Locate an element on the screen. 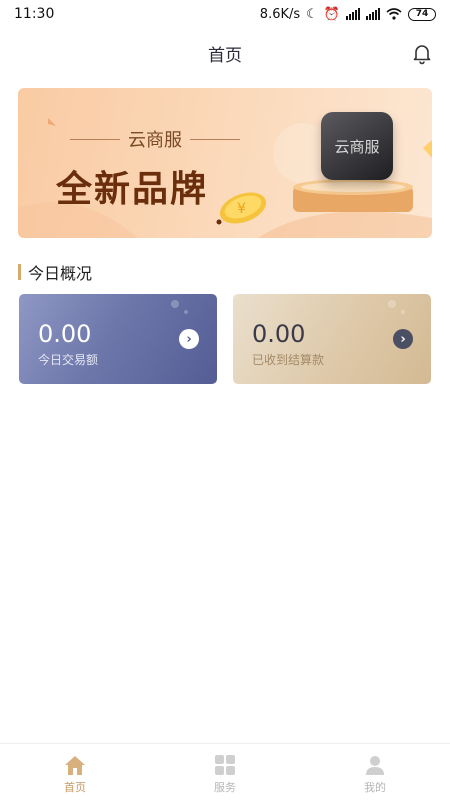 The height and width of the screenshot is (800, 450). page-header: 首页 is located at coordinates (225, 53).